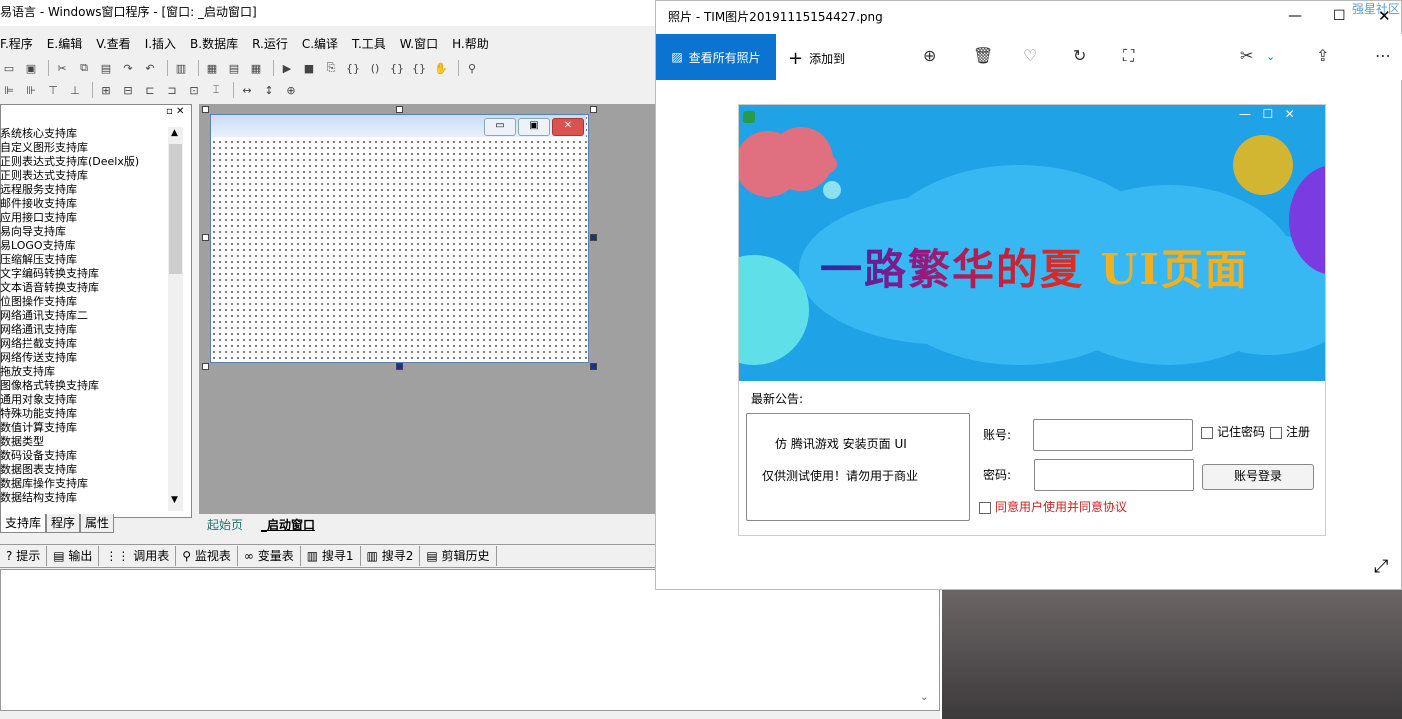 The height and width of the screenshot is (719, 1402). What do you see at coordinates (323, 44) in the screenshot?
I see `menu-compile: C.编译` at bounding box center [323, 44].